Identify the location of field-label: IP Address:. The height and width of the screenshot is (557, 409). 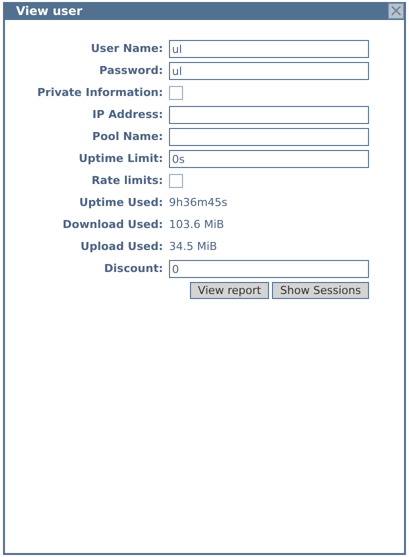
(127, 115).